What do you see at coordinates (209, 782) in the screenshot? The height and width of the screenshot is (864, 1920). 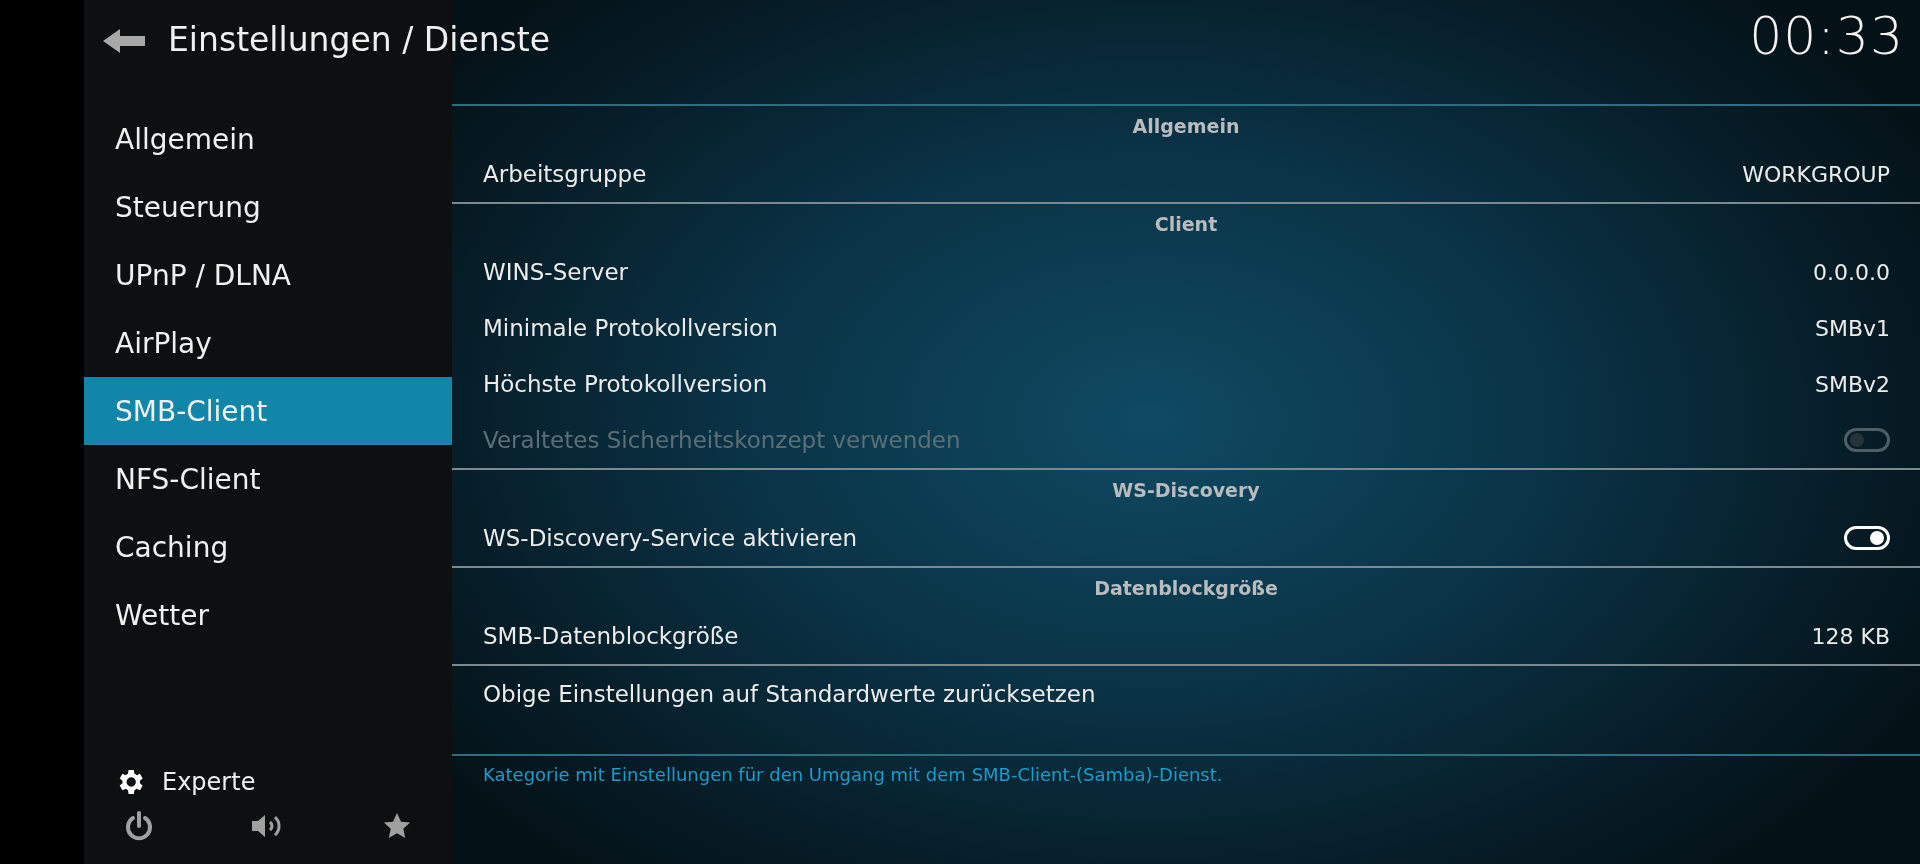 I see `settings-level-label: Experte` at bounding box center [209, 782].